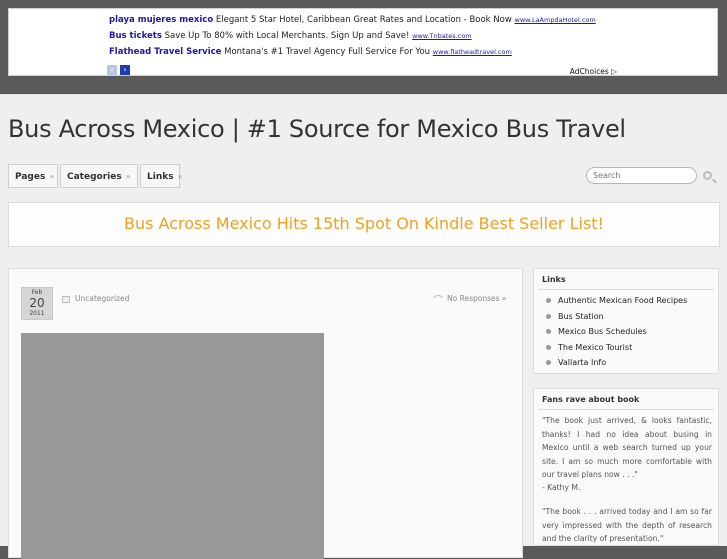  What do you see at coordinates (30, 177) in the screenshot?
I see `nav-label: Pages` at bounding box center [30, 177].